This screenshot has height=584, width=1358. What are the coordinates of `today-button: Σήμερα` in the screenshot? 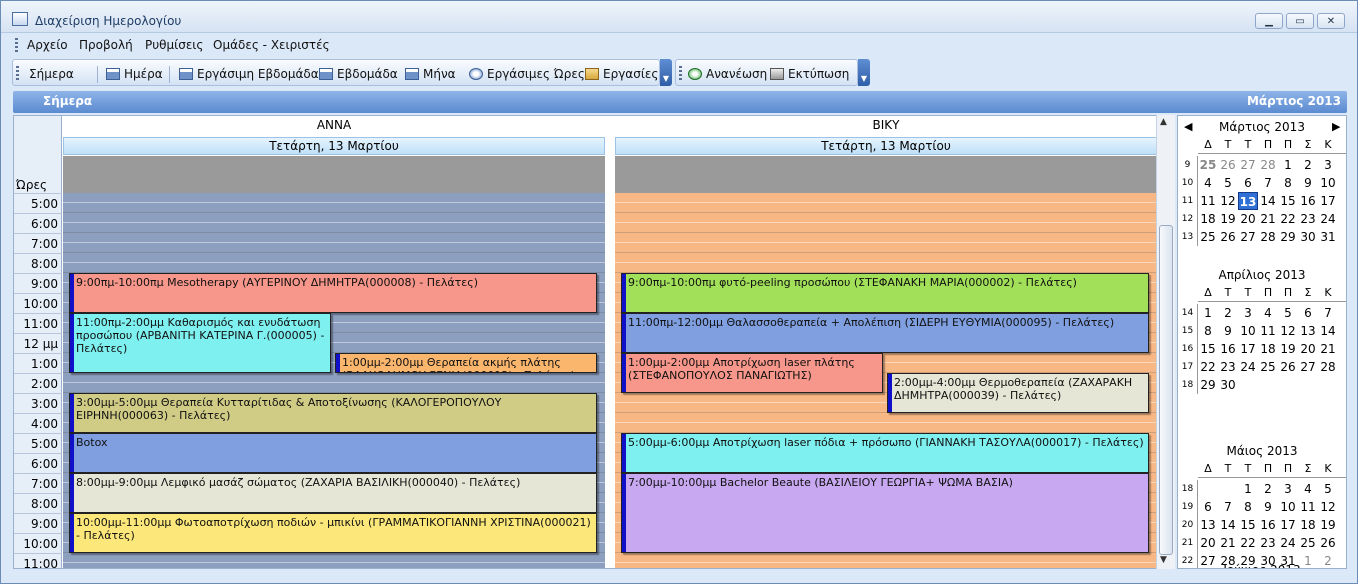 It's located at (51, 74).